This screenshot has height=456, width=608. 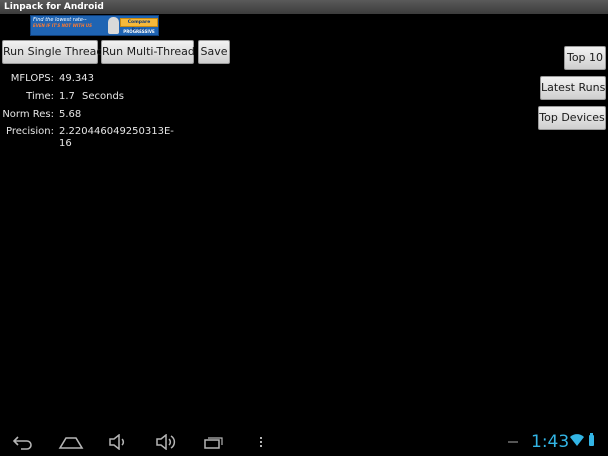 I want to click on home-icon, so click(x=71, y=442).